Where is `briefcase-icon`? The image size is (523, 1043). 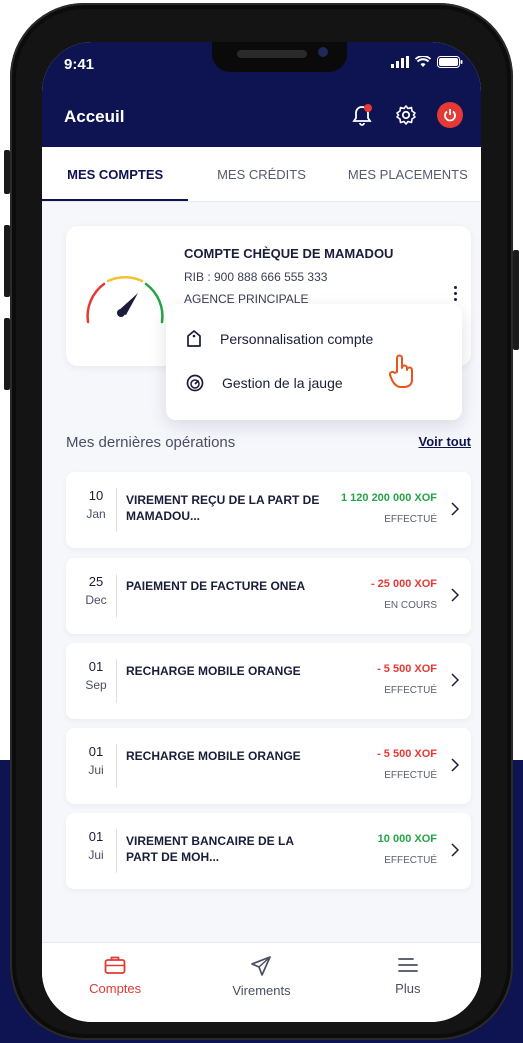
briefcase-icon is located at coordinates (115, 965).